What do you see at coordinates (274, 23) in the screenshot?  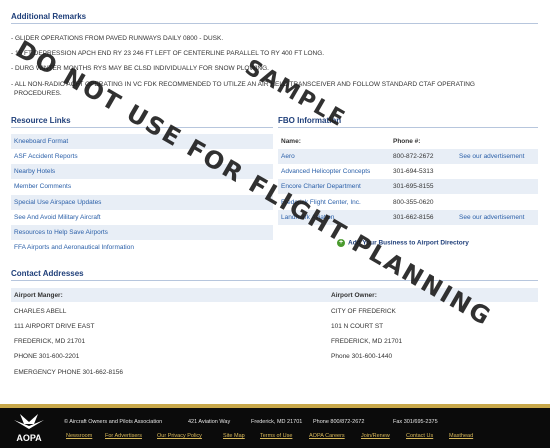 I see `remarks-divider` at bounding box center [274, 23].